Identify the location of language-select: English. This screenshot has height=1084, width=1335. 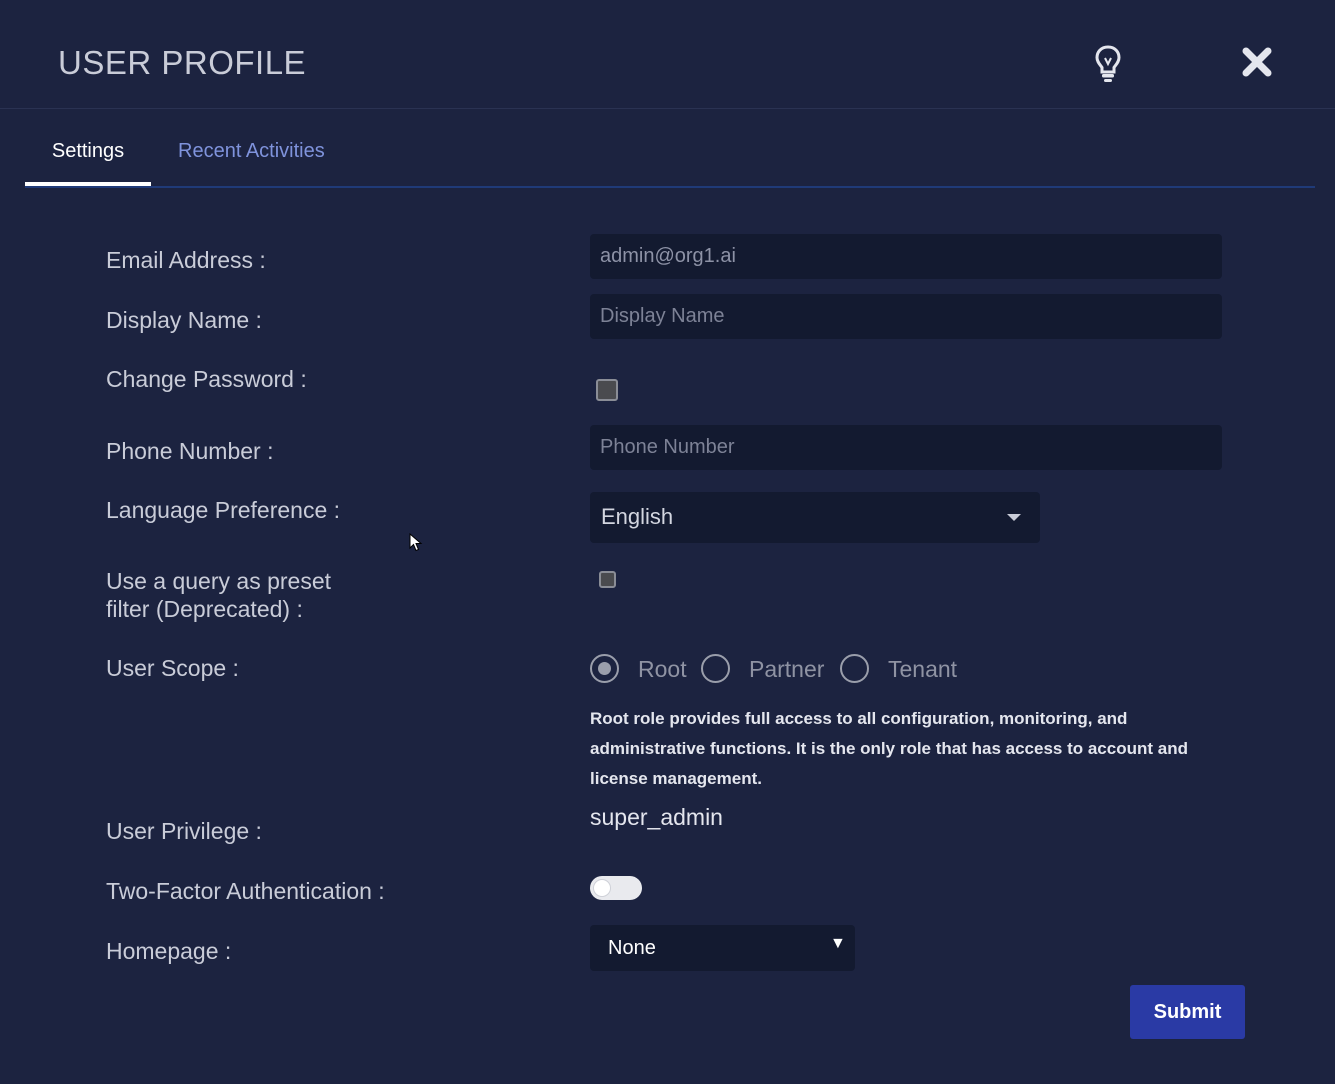
(815, 517).